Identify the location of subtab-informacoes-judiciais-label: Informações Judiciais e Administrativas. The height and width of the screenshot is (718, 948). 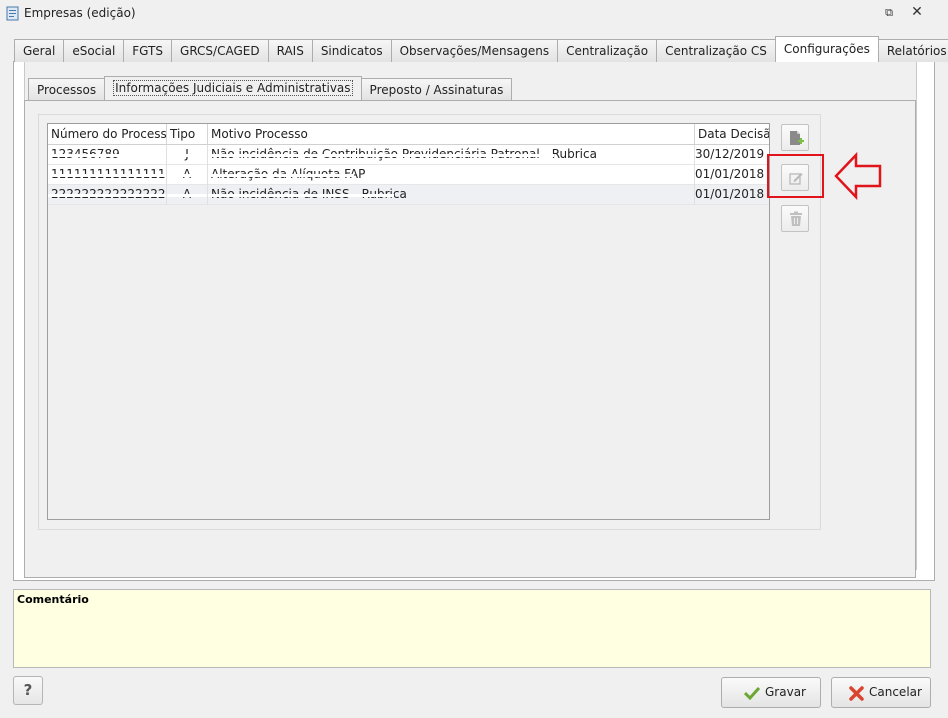
(233, 88).